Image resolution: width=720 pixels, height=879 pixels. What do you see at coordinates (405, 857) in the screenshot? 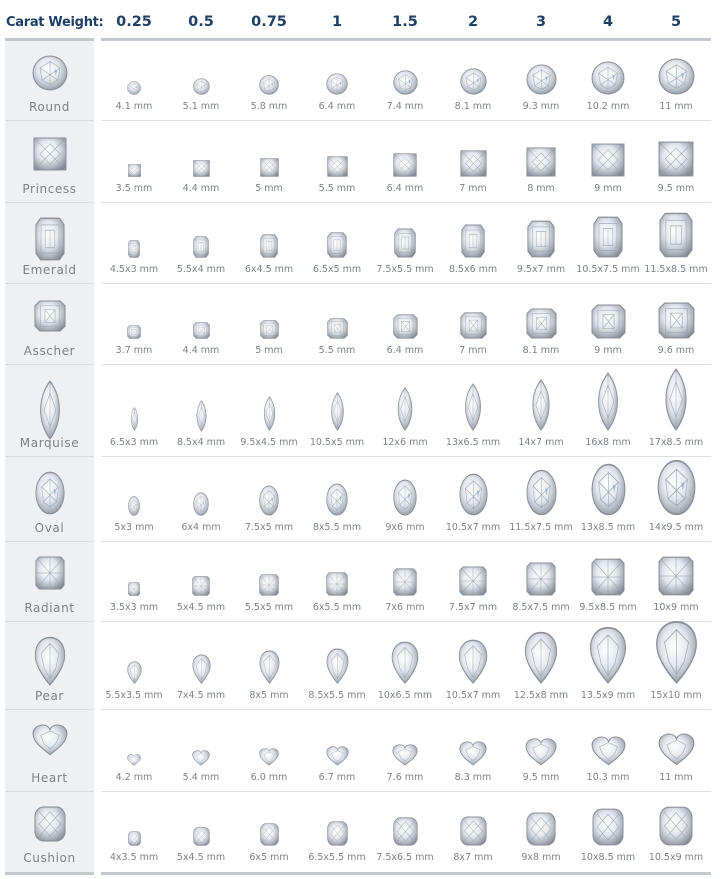
I see `size-label: 7.5x6.5 mm` at bounding box center [405, 857].